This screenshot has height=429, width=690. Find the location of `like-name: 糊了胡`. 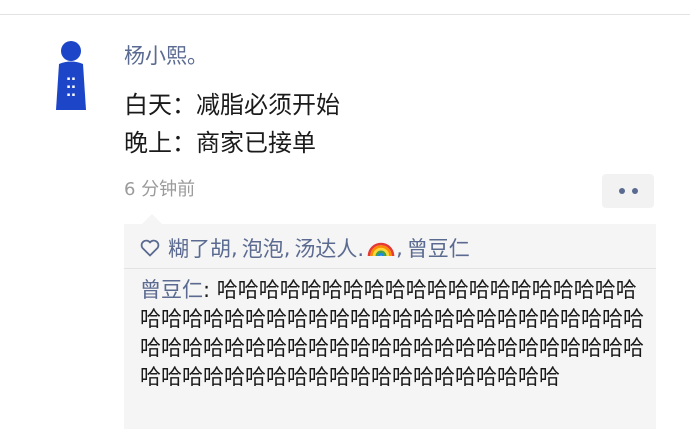

like-name: 糊了胡 is located at coordinates (199, 248).